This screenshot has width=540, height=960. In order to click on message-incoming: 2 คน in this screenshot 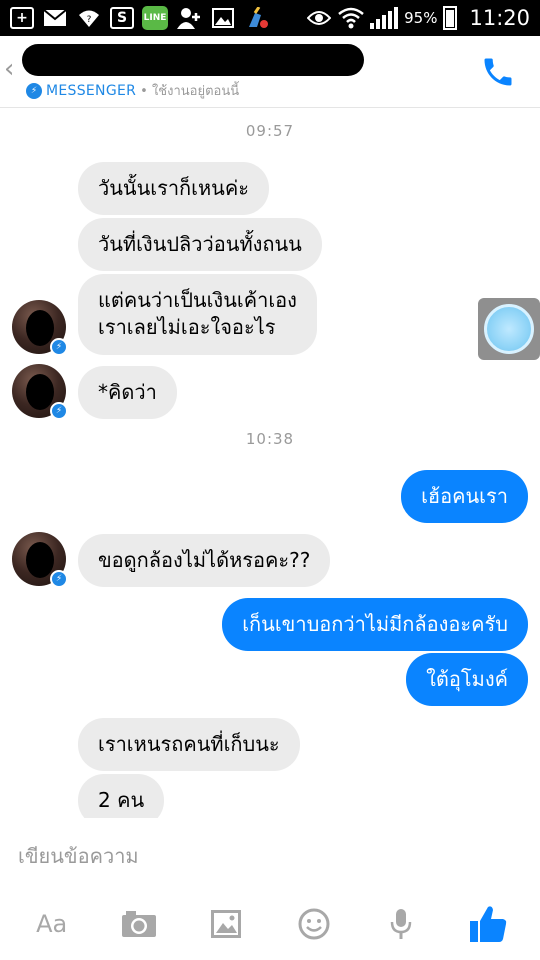, I will do `click(121, 796)`.